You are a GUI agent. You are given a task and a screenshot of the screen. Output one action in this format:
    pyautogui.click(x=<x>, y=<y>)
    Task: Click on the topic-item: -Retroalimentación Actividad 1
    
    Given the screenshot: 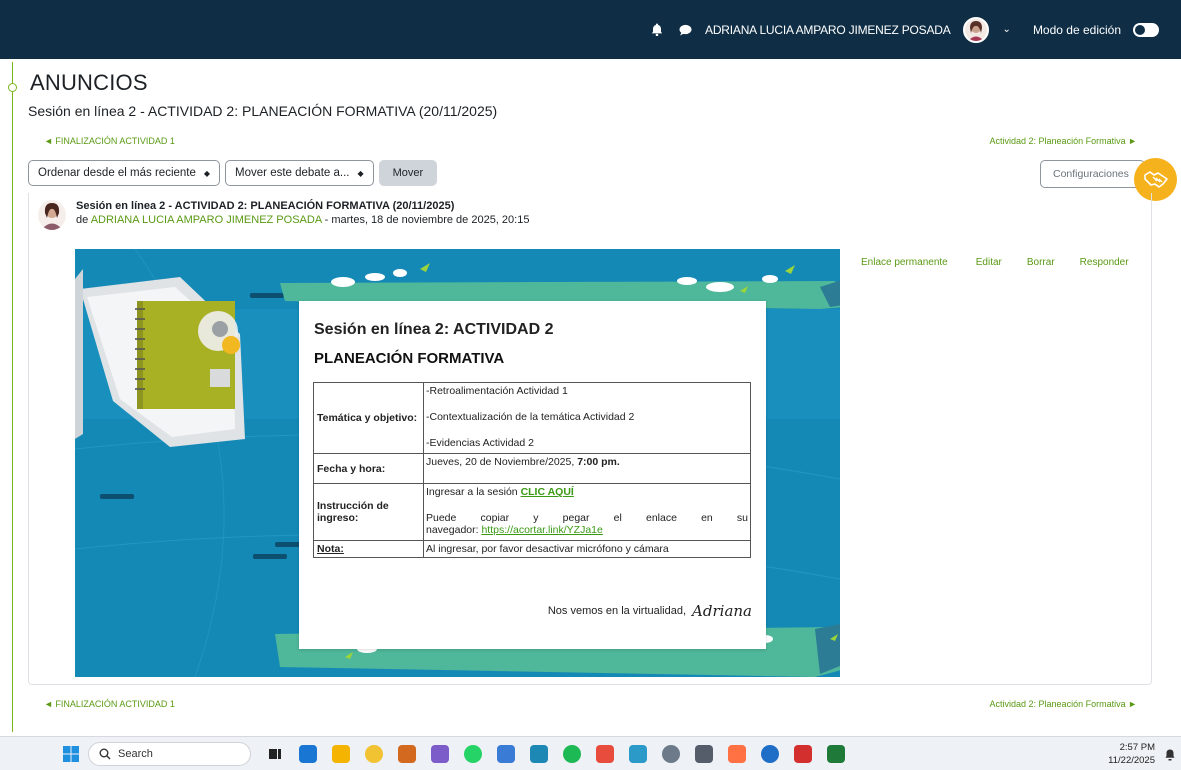 What is the action you would take?
    pyautogui.click(x=497, y=391)
    